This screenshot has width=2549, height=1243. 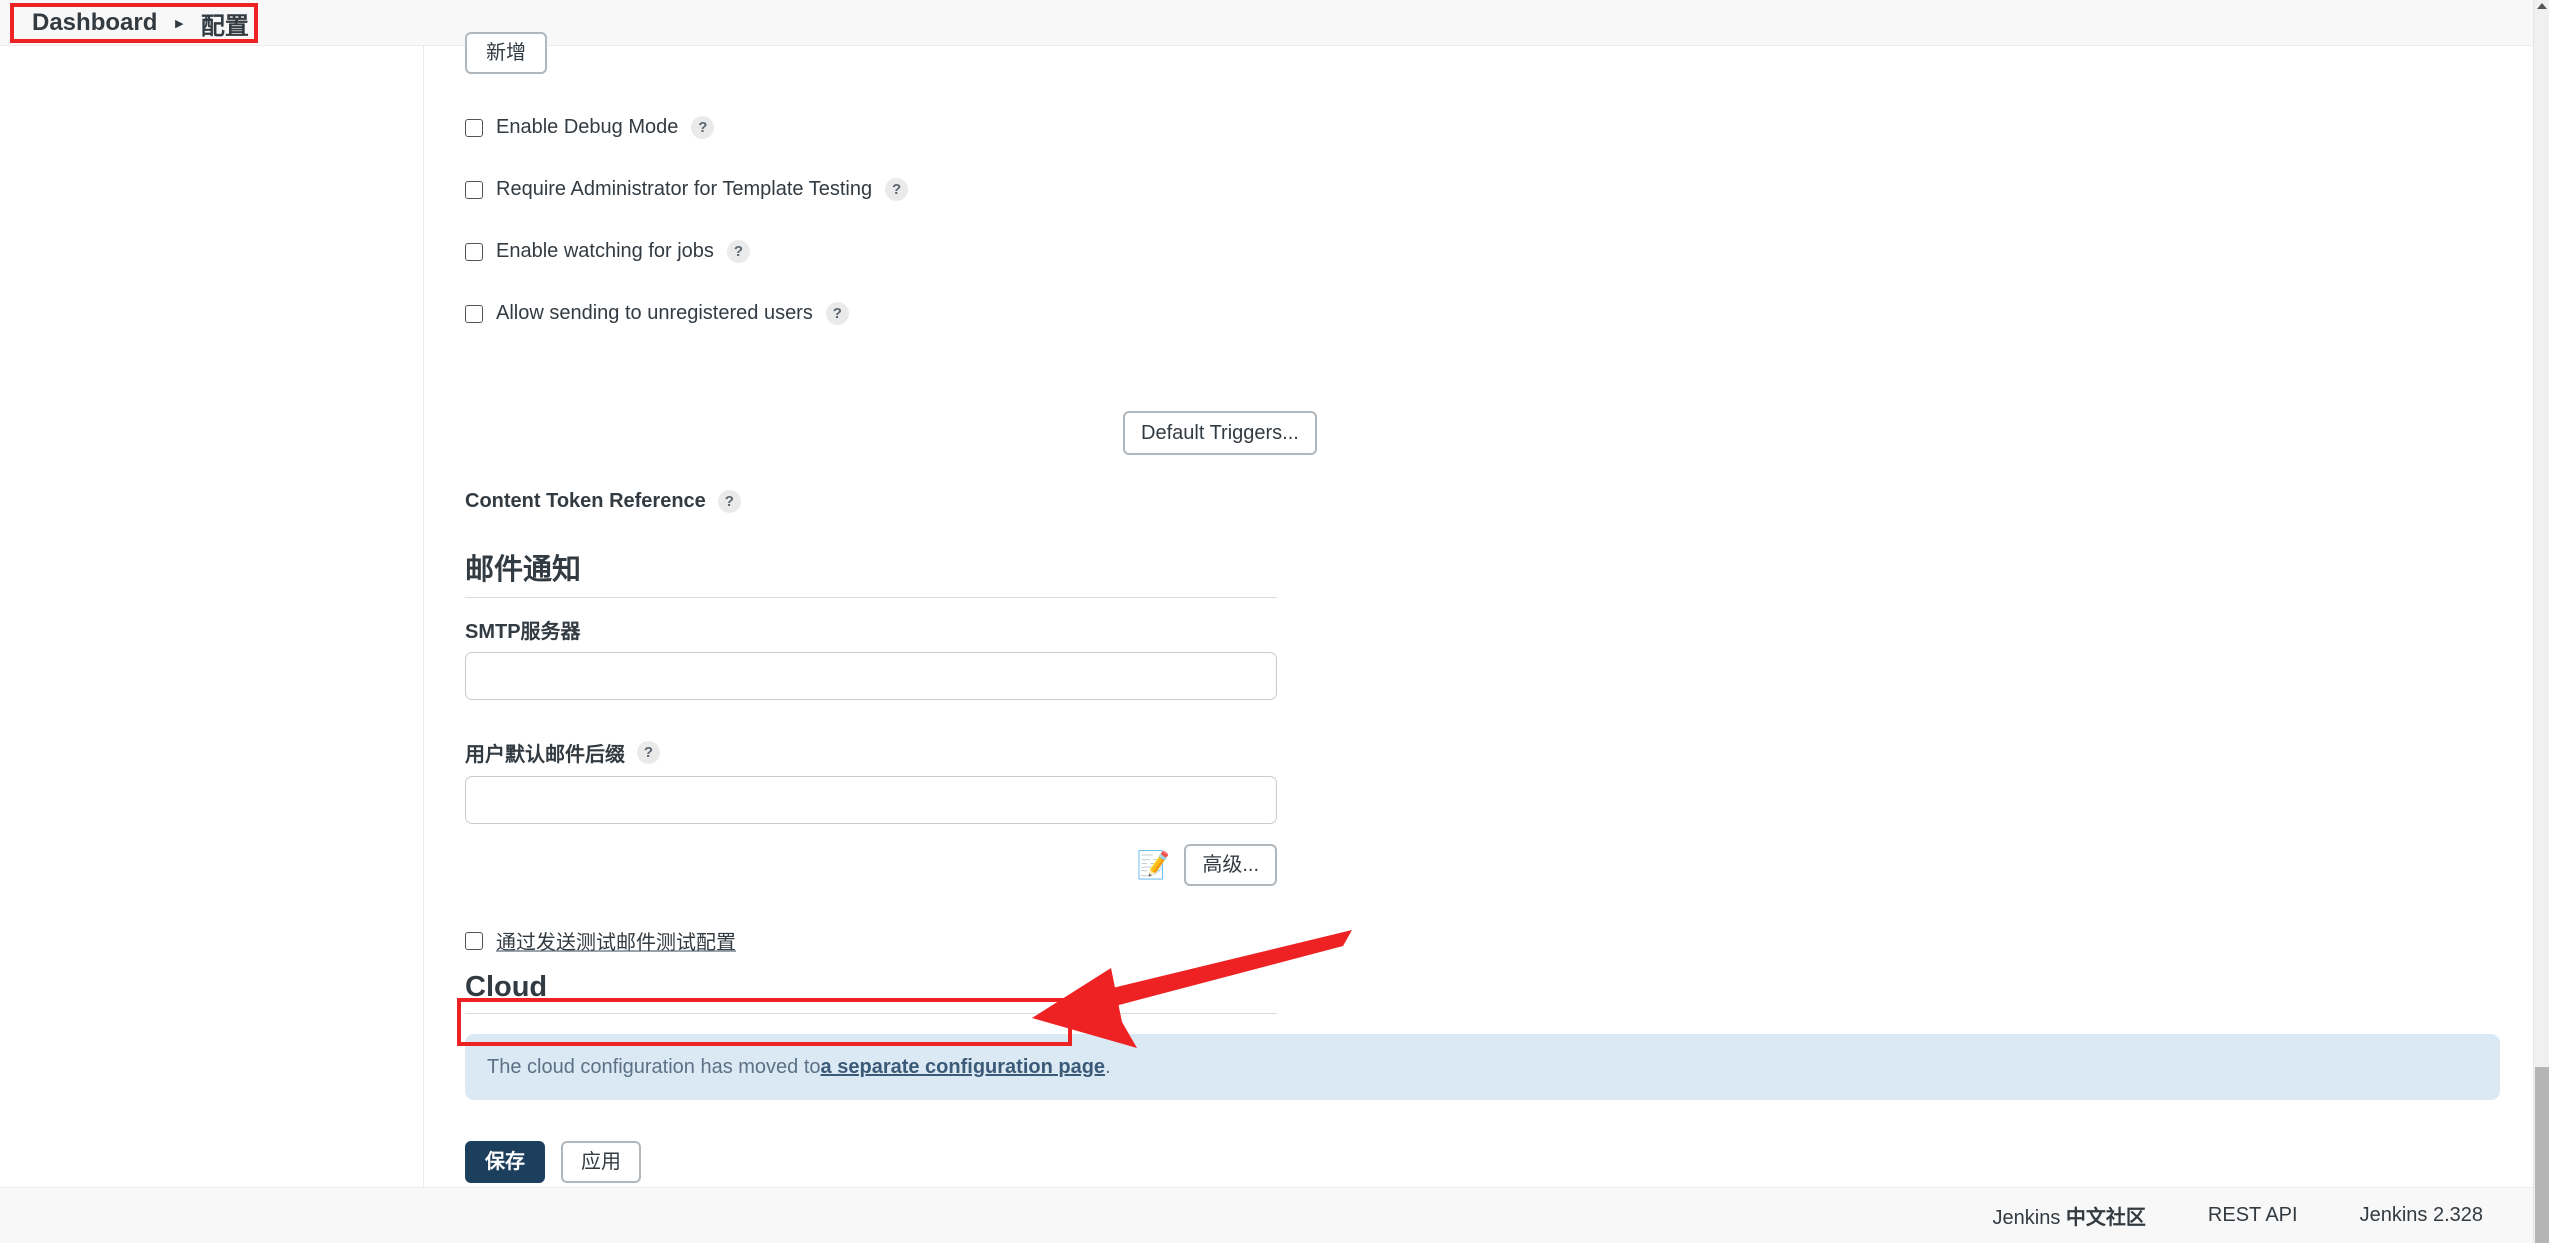 I want to click on checkbox-row-enable-watching: Enable watching for jobs ?, so click(x=607, y=251).